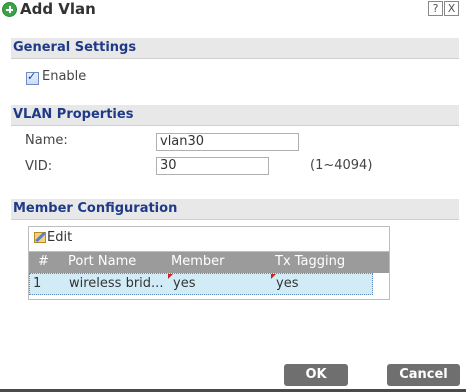 The height and width of the screenshot is (392, 466). What do you see at coordinates (58, 9) in the screenshot?
I see `dialog-title: Add Vlan` at bounding box center [58, 9].